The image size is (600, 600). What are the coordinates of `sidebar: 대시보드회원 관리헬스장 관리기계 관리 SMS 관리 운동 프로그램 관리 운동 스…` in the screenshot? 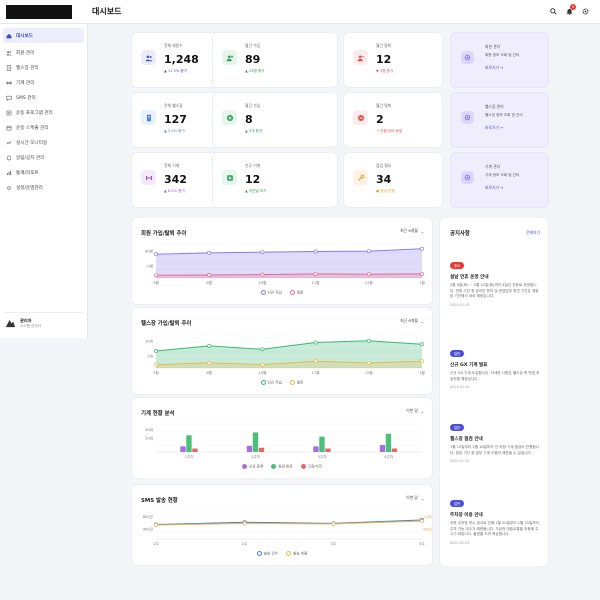 It's located at (44, 181).